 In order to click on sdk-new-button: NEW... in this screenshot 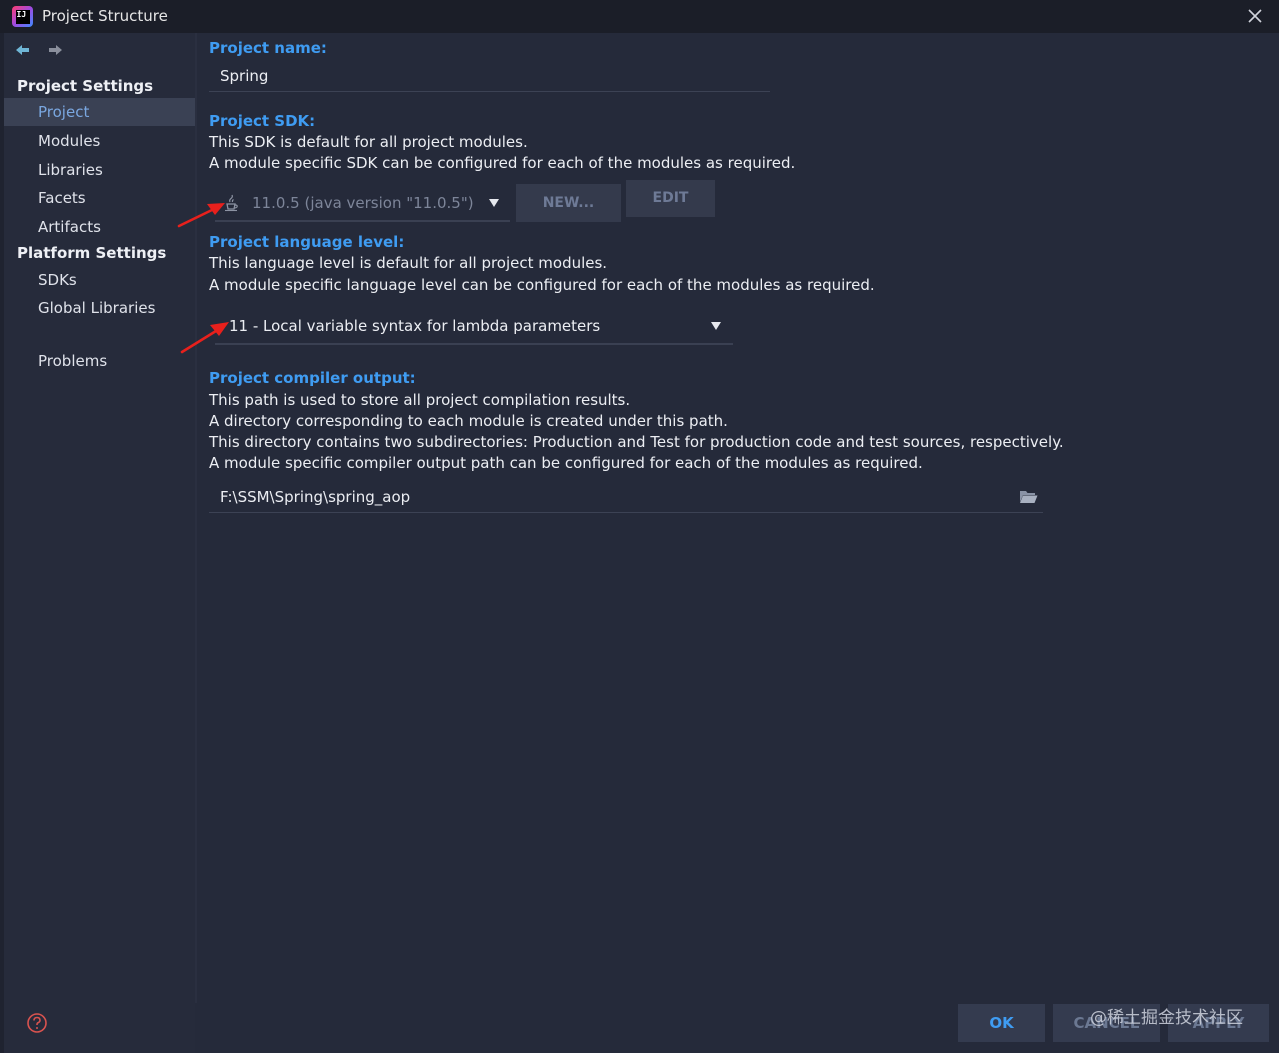, I will do `click(568, 203)`.